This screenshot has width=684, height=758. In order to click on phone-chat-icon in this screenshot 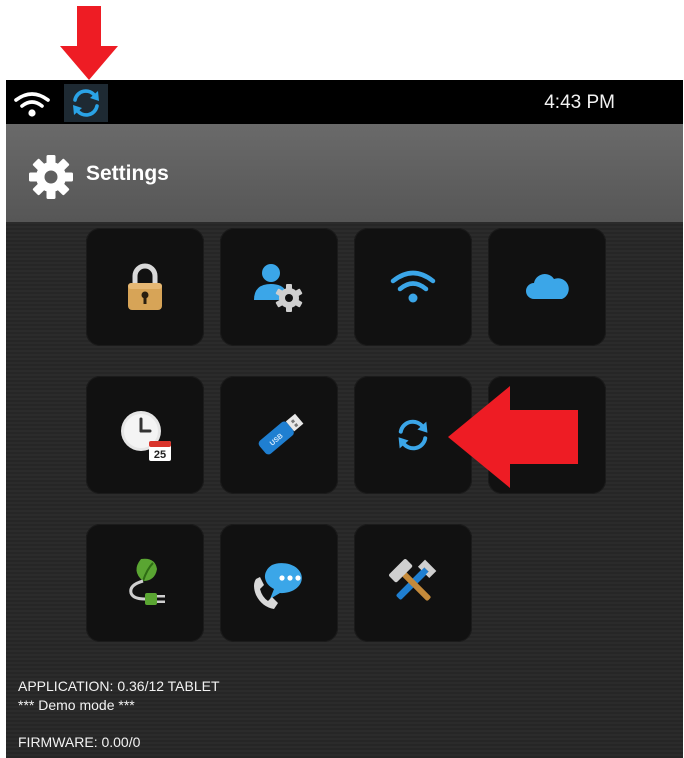, I will do `click(278, 586)`.